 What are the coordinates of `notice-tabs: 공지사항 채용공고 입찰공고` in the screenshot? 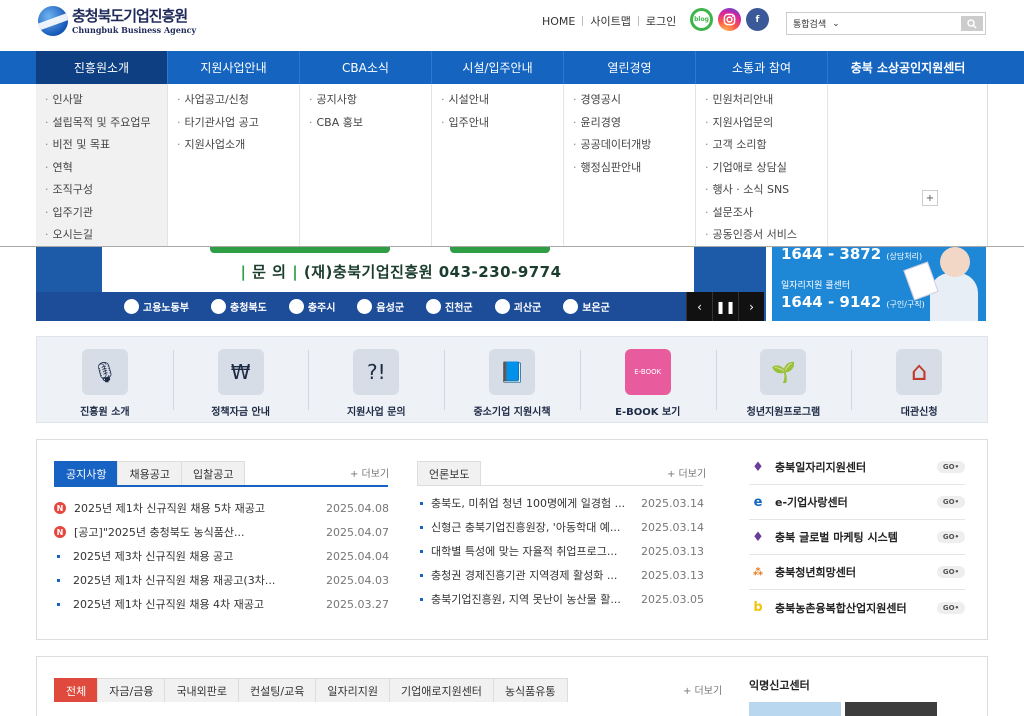 It's located at (150, 473).